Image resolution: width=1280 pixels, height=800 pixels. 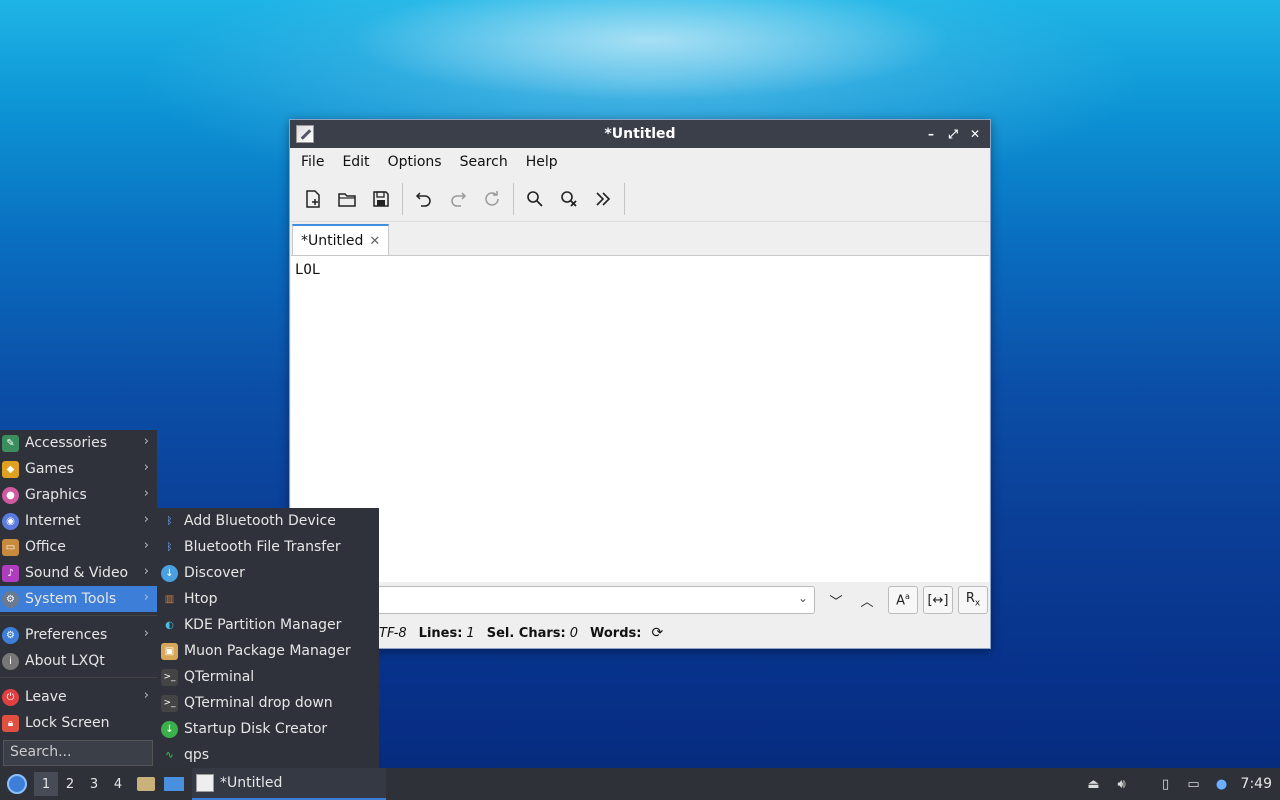 What do you see at coordinates (1122, 784) in the screenshot?
I see `volume-icon: 🔊︎` at bounding box center [1122, 784].